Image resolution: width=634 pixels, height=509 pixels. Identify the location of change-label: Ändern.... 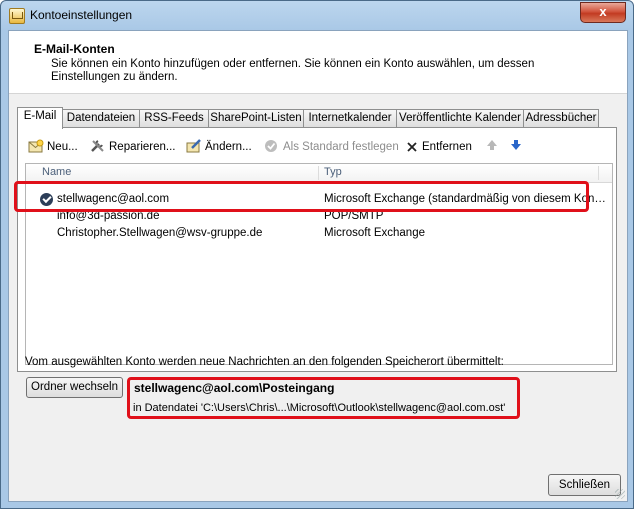
(228, 147).